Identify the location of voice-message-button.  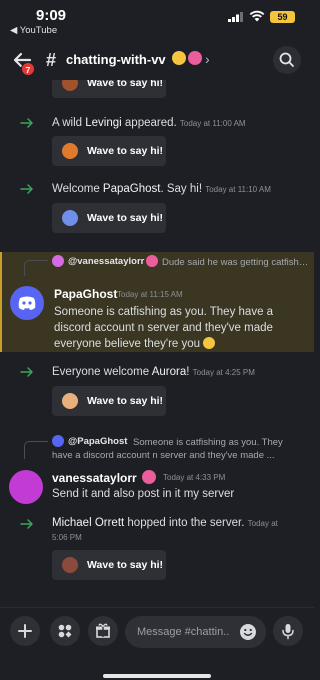
(288, 631).